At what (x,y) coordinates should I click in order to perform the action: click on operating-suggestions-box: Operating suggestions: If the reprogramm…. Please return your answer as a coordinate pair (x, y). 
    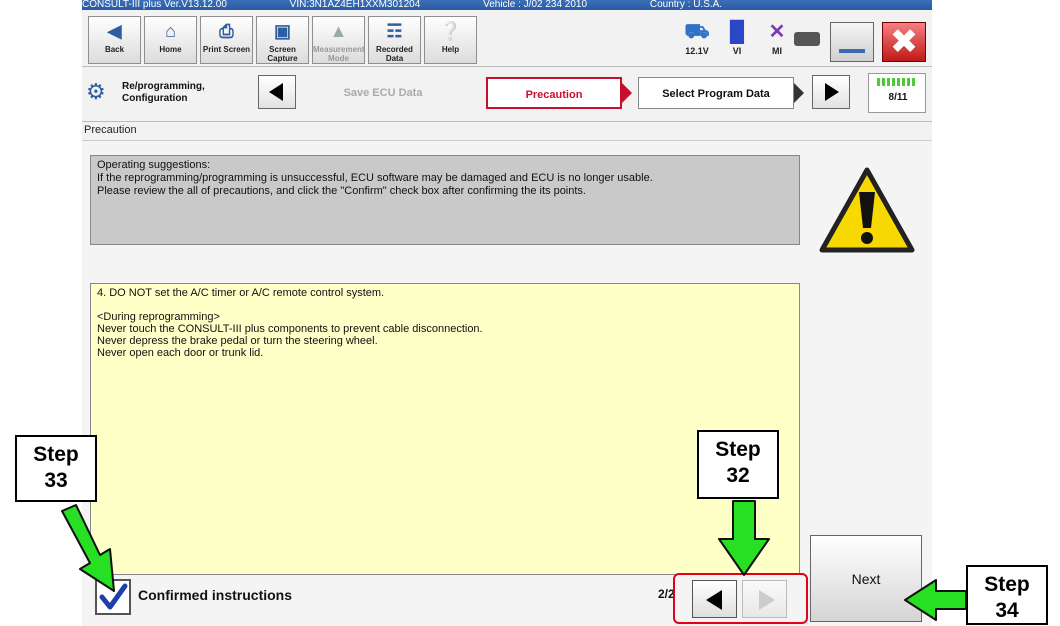
    Looking at the image, I should click on (445, 200).